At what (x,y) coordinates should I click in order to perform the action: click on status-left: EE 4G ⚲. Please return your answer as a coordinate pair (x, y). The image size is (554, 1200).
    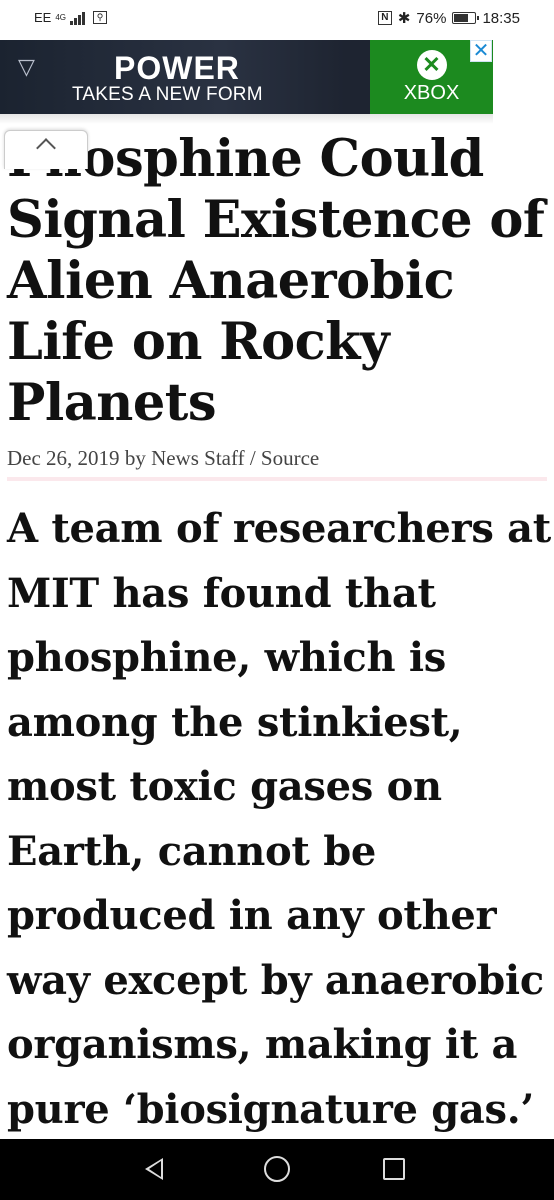
    Looking at the image, I should click on (71, 17).